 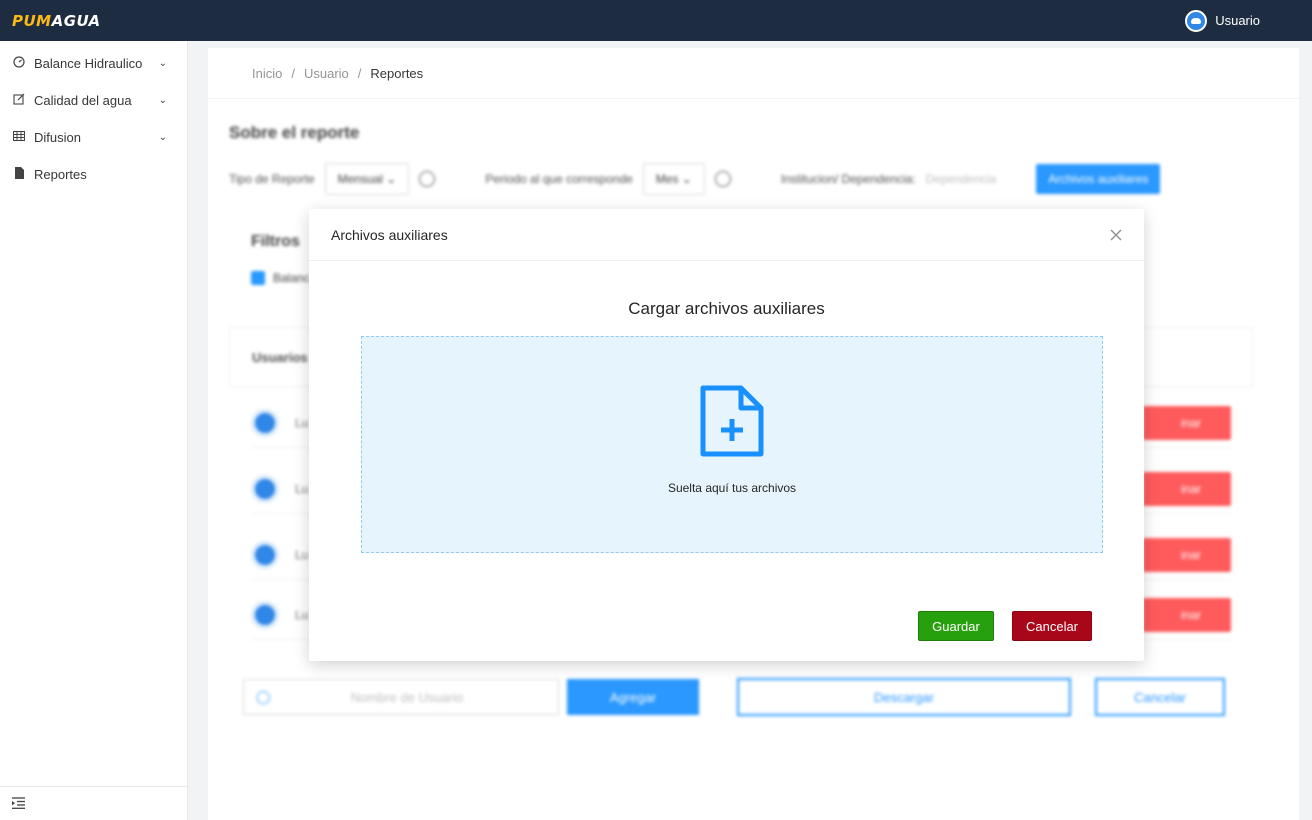 What do you see at coordinates (1116, 235) in the screenshot?
I see `close-icon` at bounding box center [1116, 235].